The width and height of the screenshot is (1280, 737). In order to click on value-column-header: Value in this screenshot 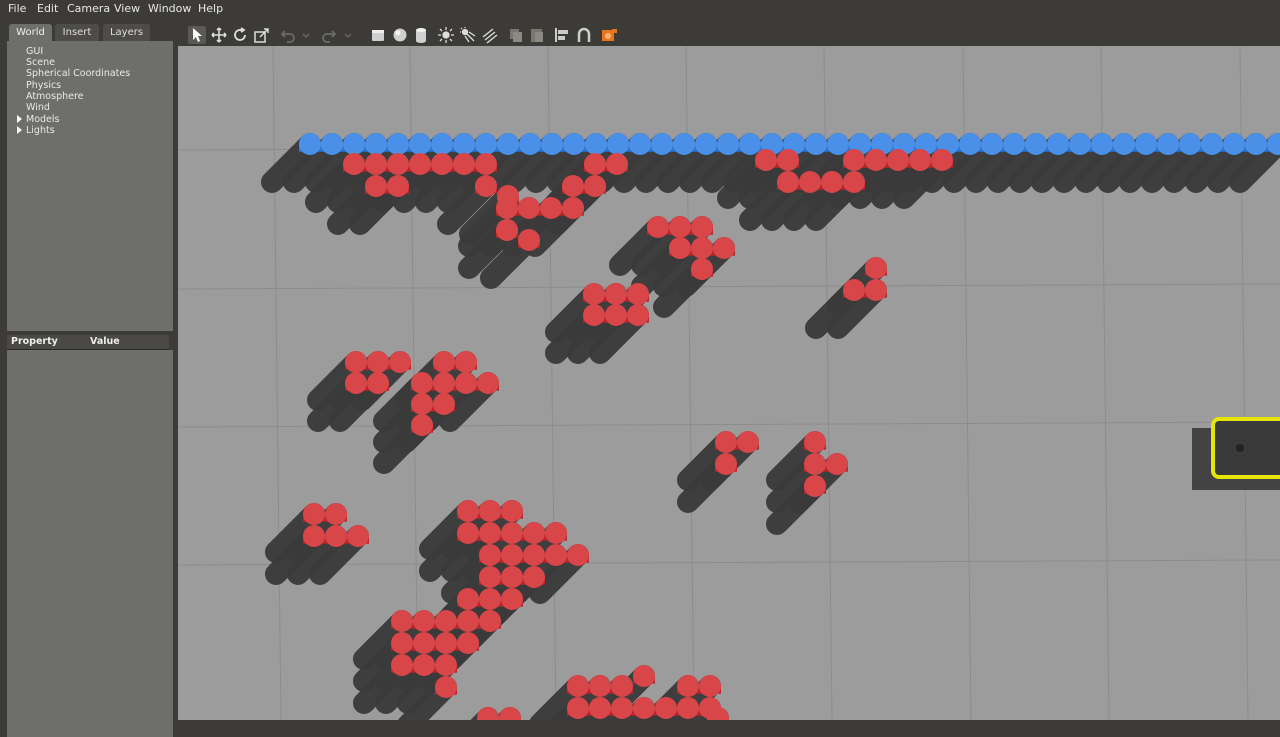, I will do `click(105, 341)`.